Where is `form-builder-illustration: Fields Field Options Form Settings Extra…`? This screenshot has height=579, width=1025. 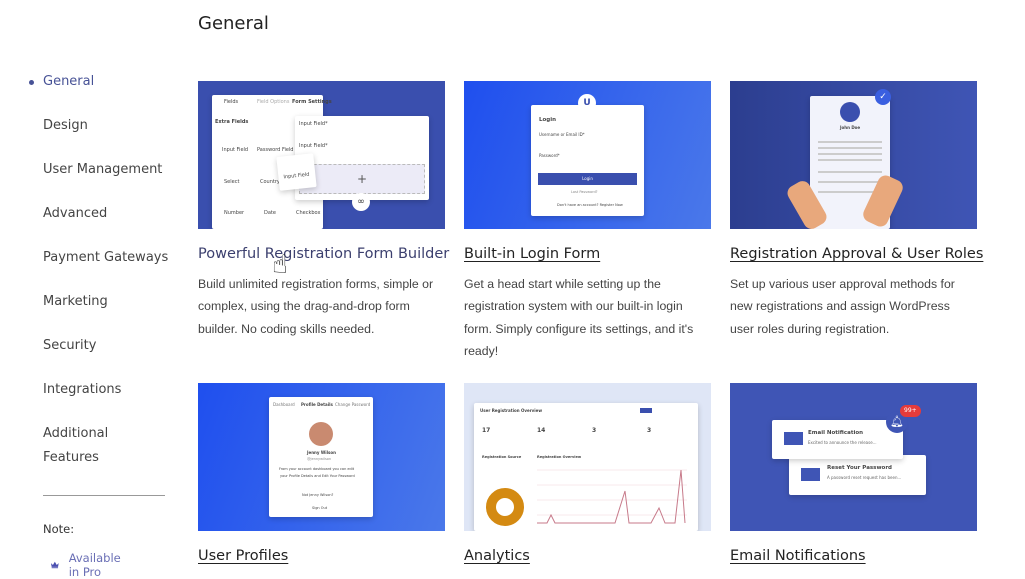 form-builder-illustration: Fields Field Options Form Settings Extra… is located at coordinates (321, 155).